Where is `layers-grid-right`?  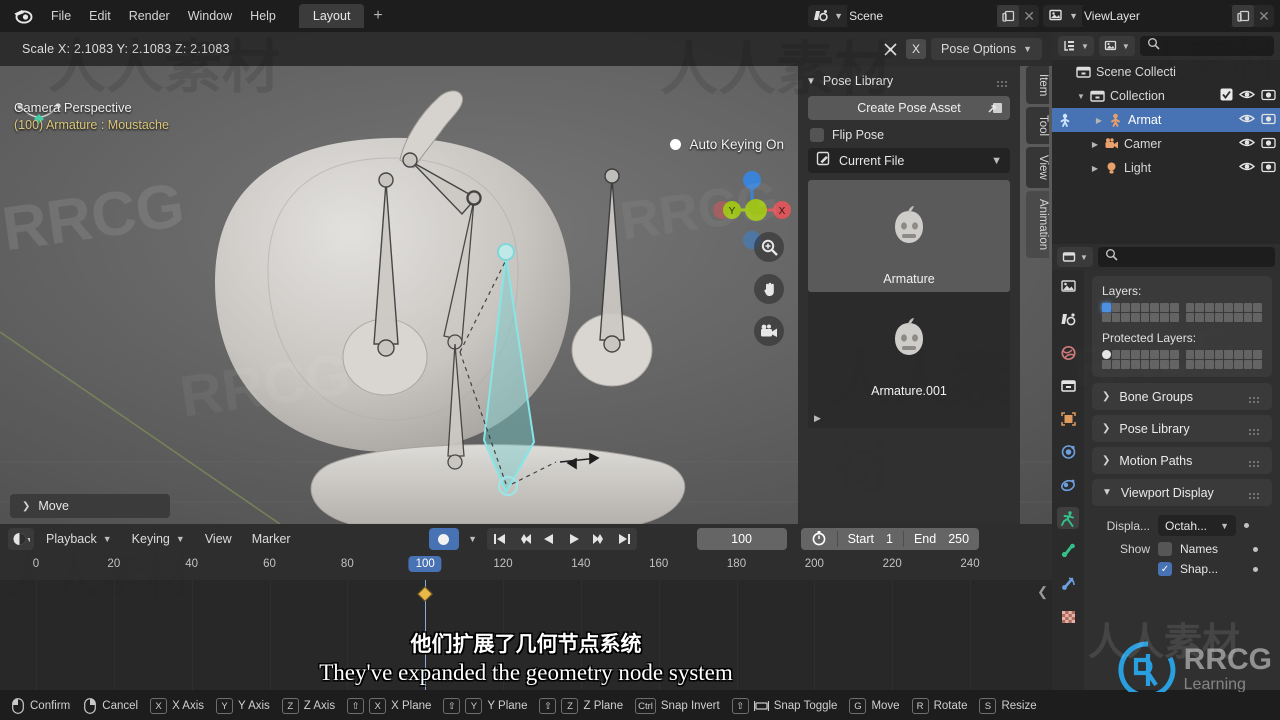
layers-grid-right is located at coordinates (1223, 312).